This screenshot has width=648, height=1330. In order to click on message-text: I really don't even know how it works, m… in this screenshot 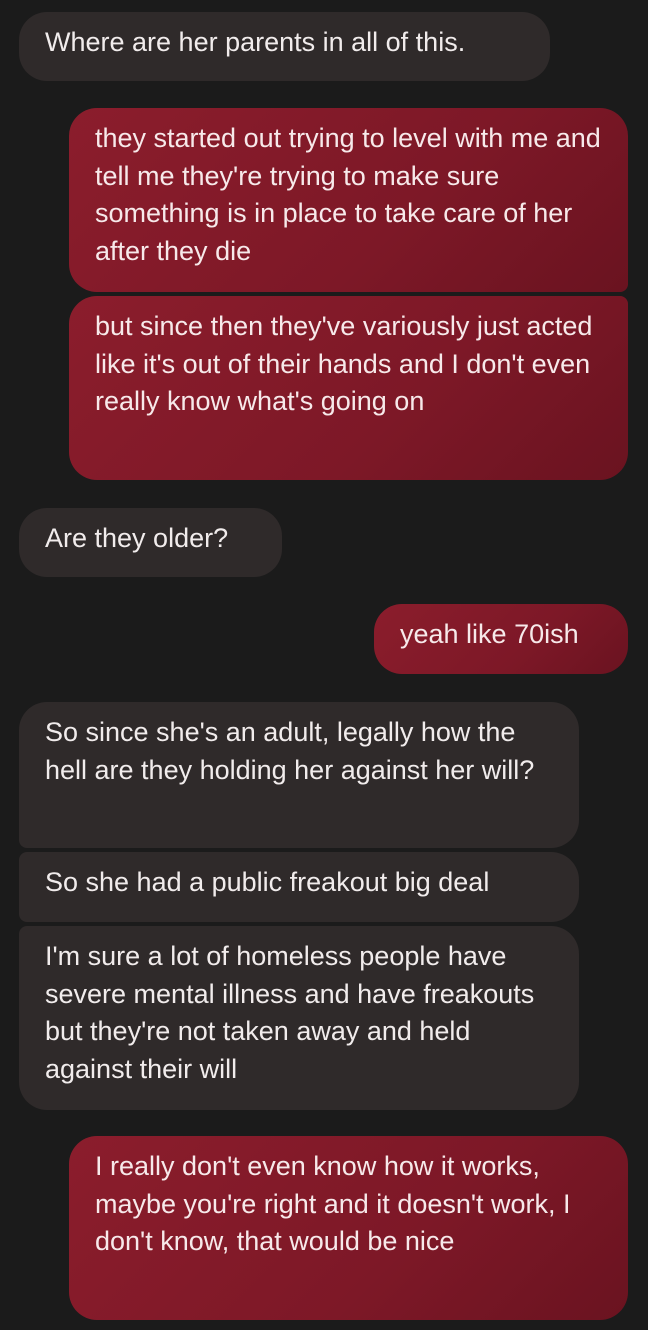, I will do `click(333, 1203)`.